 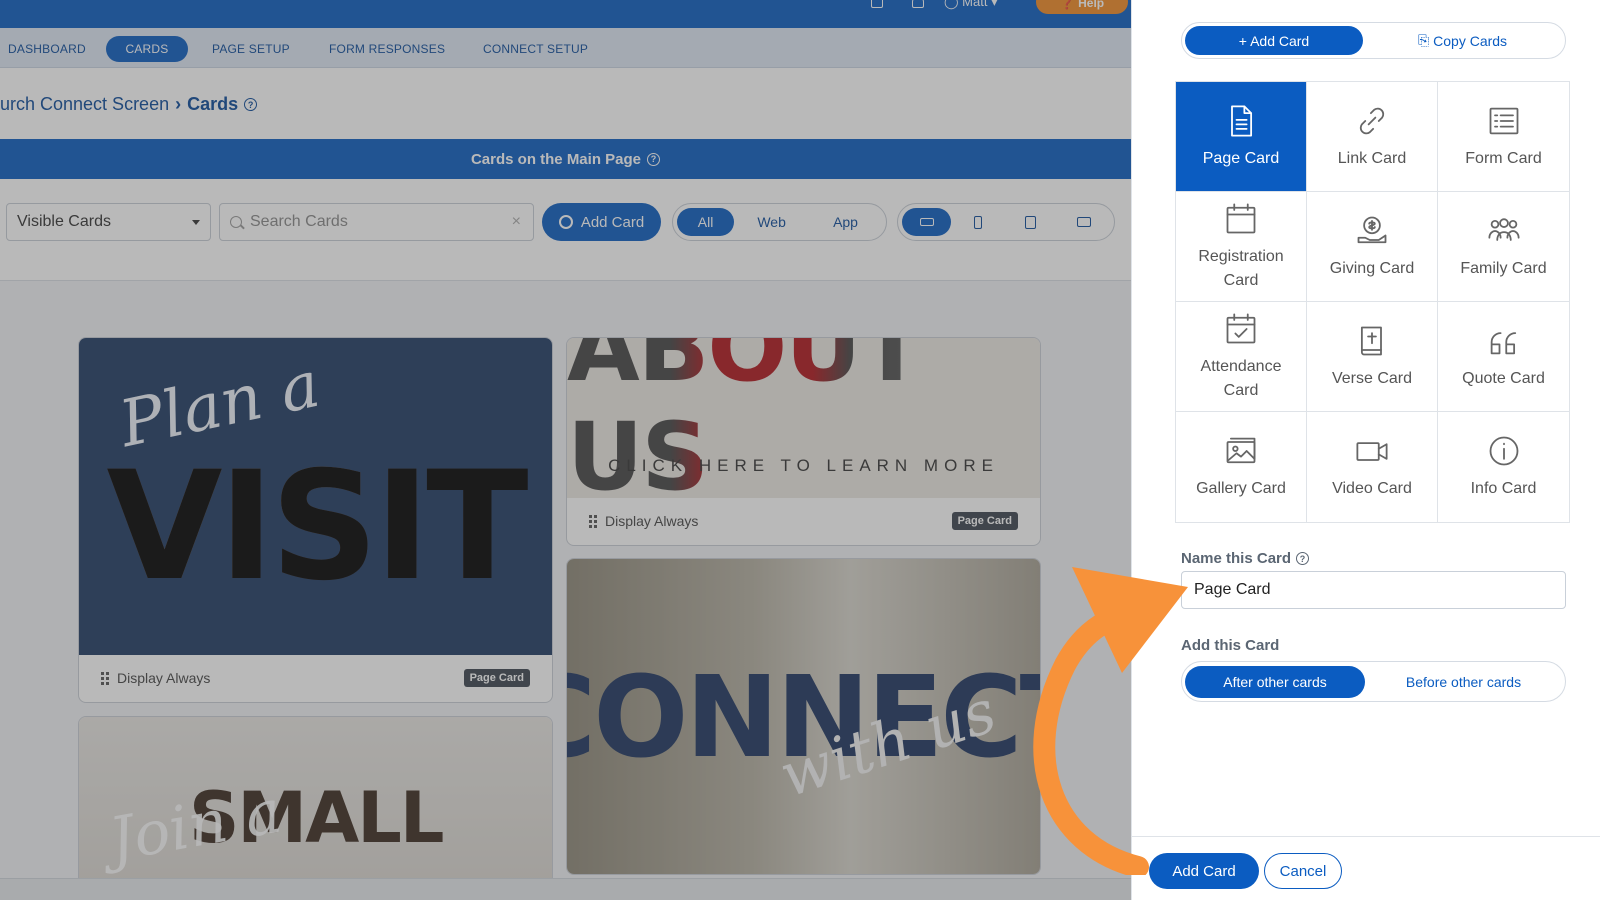 What do you see at coordinates (771, 222) in the screenshot?
I see `platform-web: Web` at bounding box center [771, 222].